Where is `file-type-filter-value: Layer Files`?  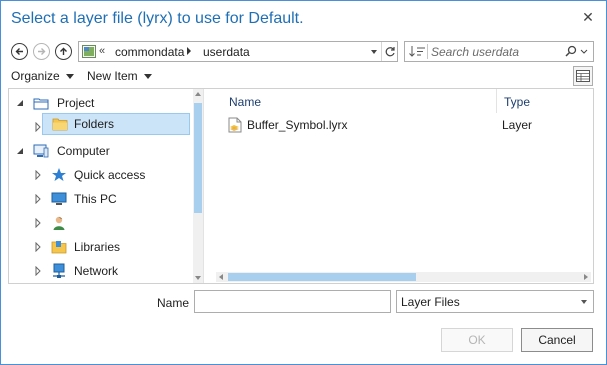
file-type-filter-value: Layer Files is located at coordinates (430, 302).